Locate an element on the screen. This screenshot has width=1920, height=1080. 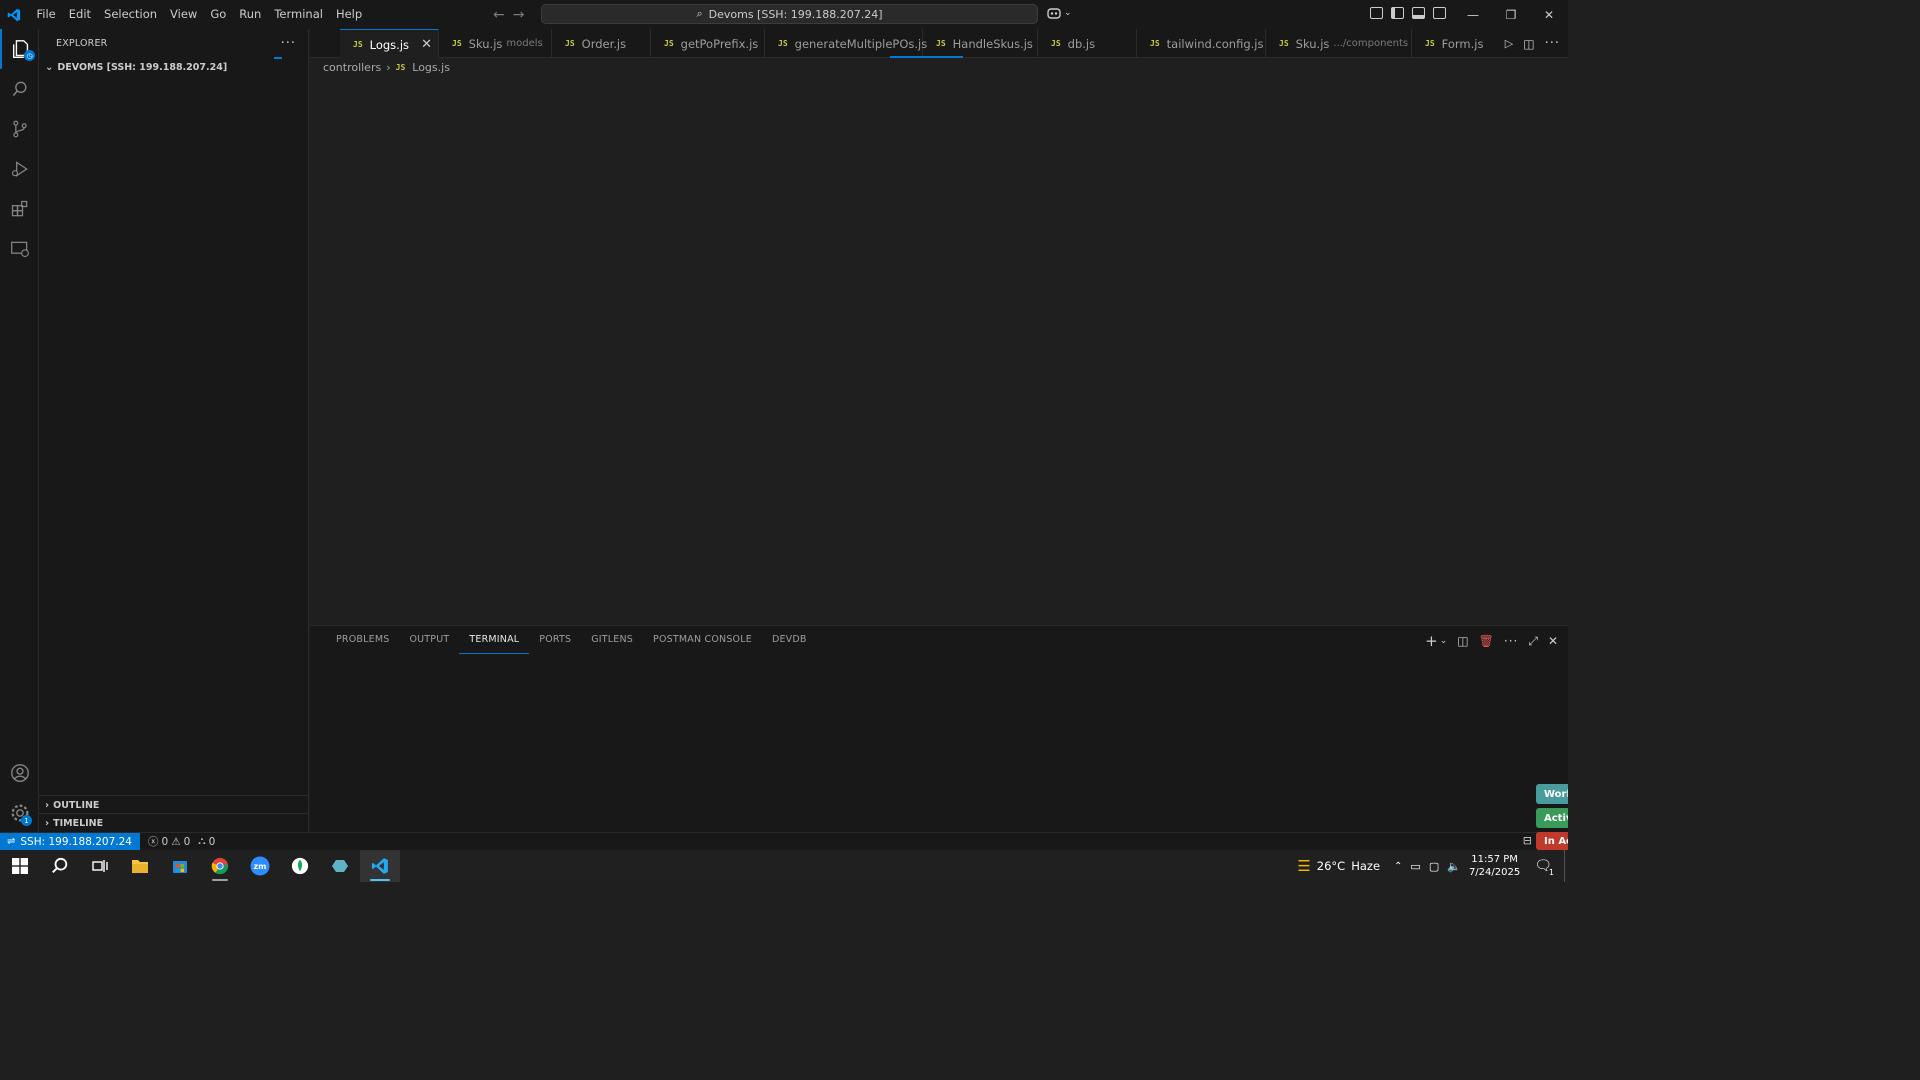
inactive-status-badge: In Ac is located at coordinates (1552, 841).